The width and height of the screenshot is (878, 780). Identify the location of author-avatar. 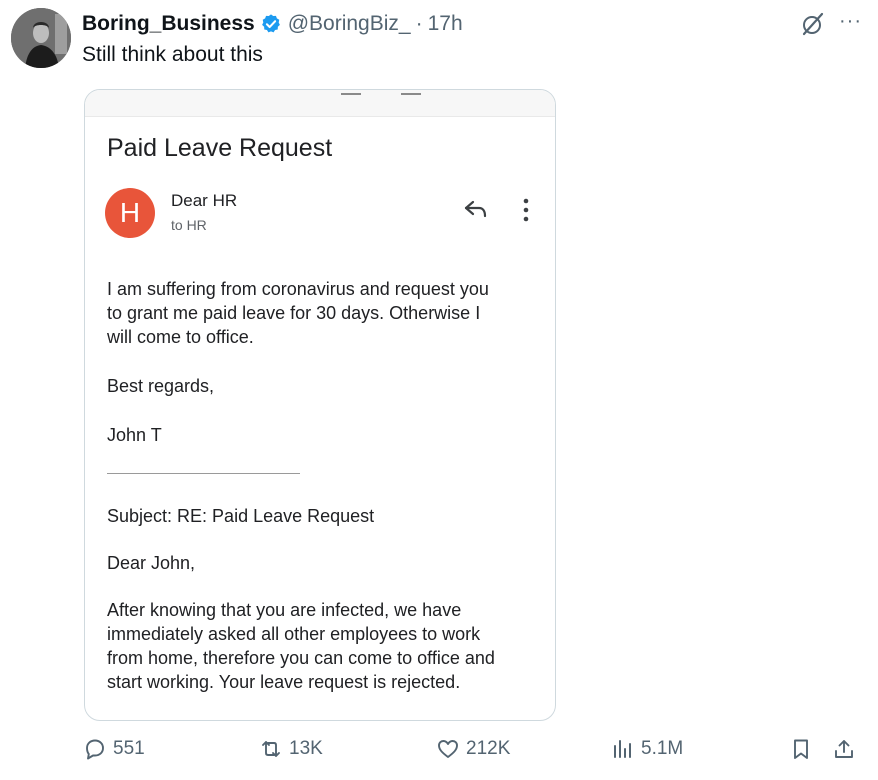
(41, 38).